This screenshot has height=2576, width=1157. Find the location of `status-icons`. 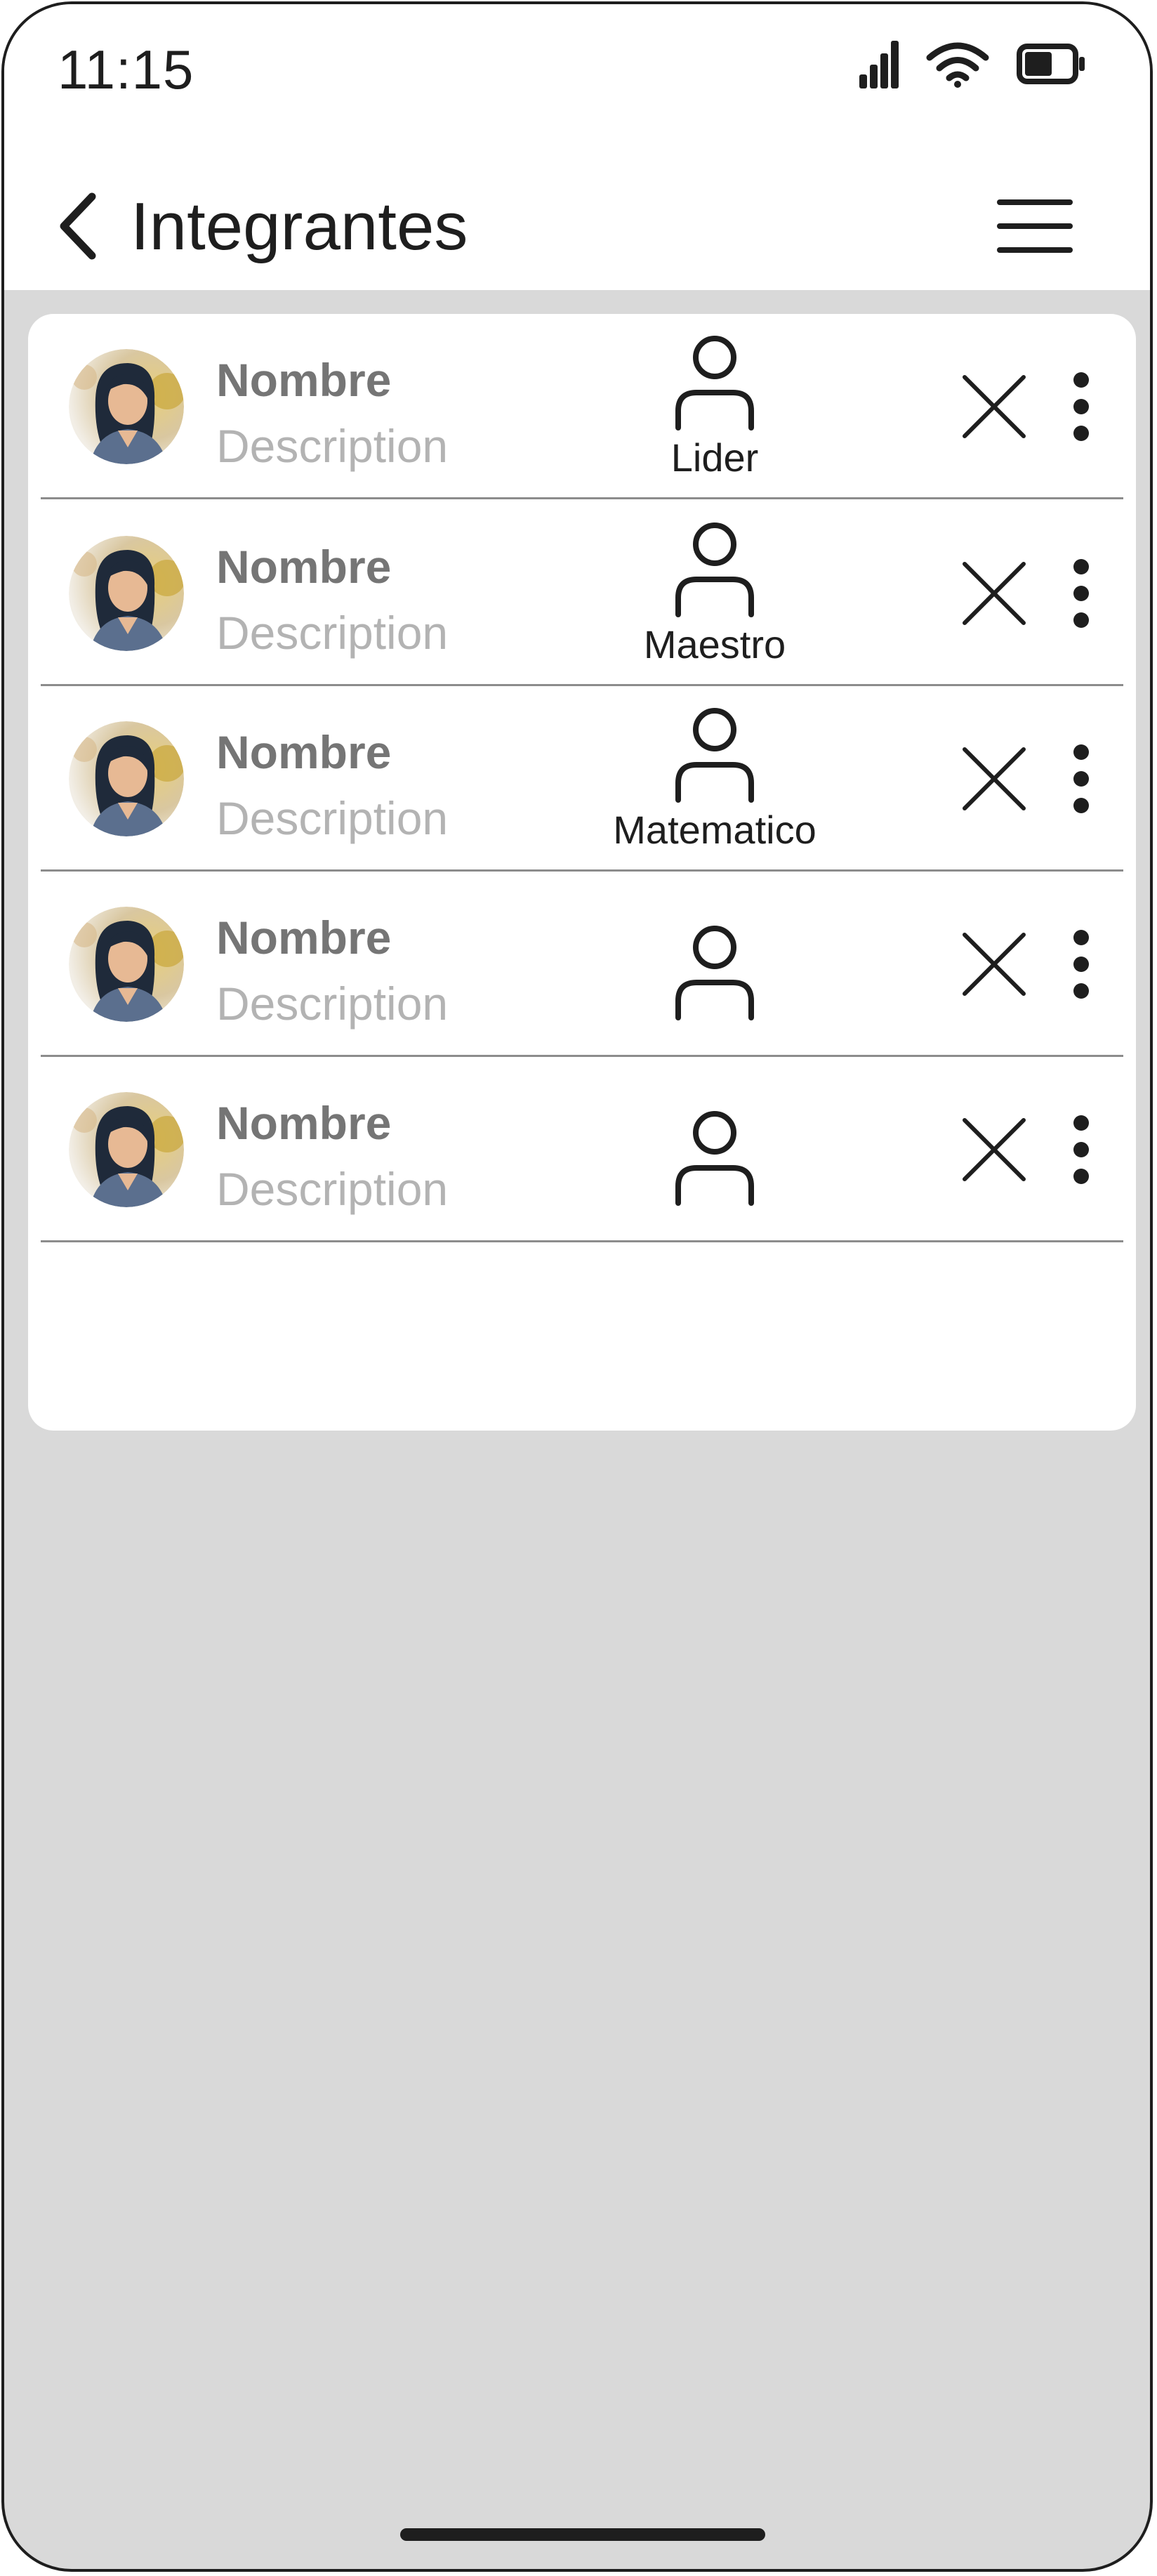

status-icons is located at coordinates (972, 64).